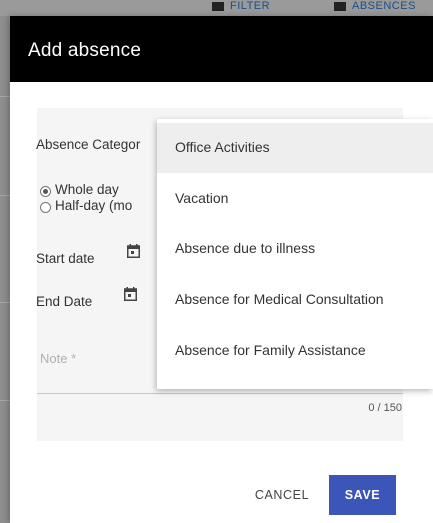 Image resolution: width=433 pixels, height=523 pixels. What do you see at coordinates (295, 351) in the screenshot?
I see `category-option-family-assistance: Absence for Family Assistance` at bounding box center [295, 351].